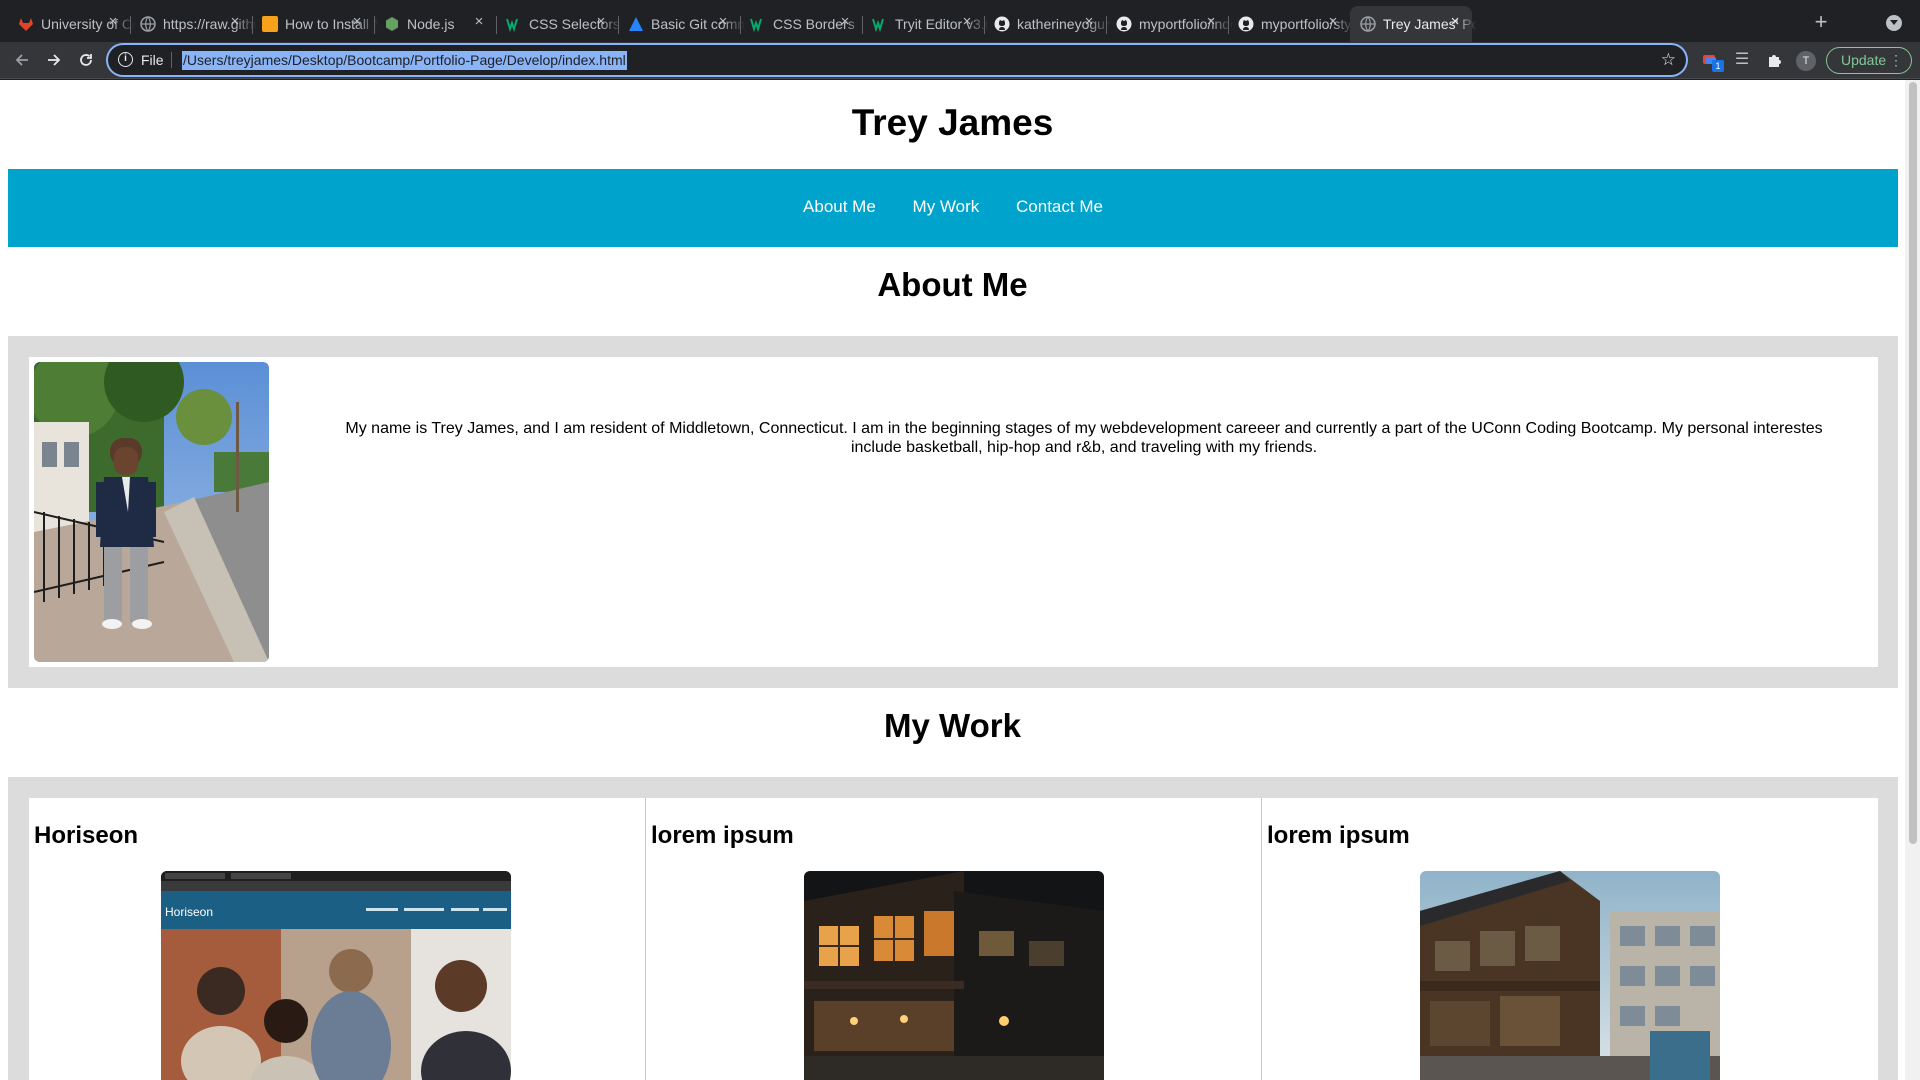 This screenshot has height=1080, width=1920. What do you see at coordinates (1064, 24) in the screenshot?
I see `tab-title: katherineyogurt` at bounding box center [1064, 24].